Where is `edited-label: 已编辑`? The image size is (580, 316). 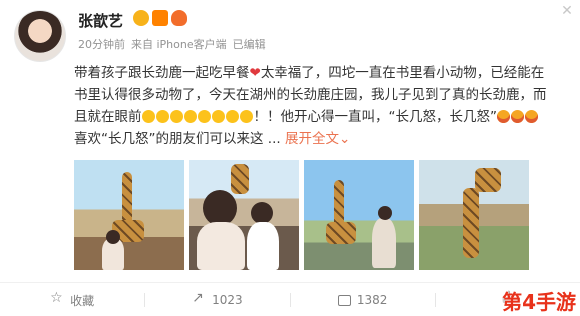 edited-label: 已编辑 is located at coordinates (249, 44).